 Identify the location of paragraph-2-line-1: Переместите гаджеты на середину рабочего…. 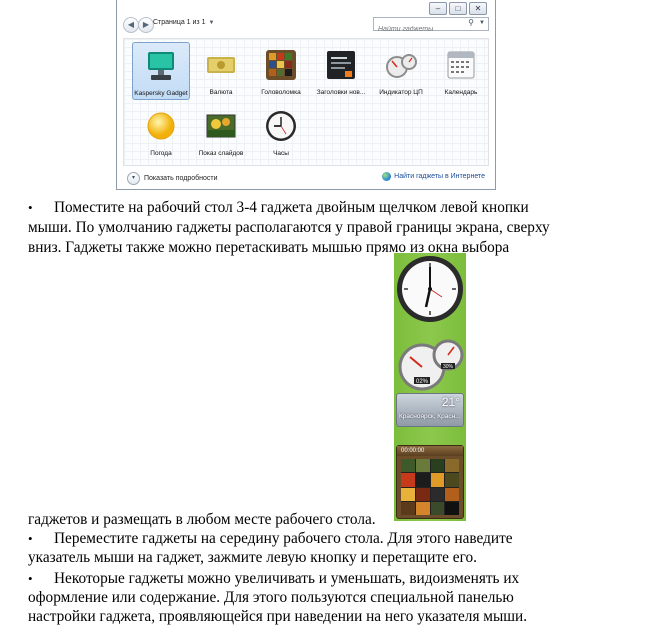
(283, 538).